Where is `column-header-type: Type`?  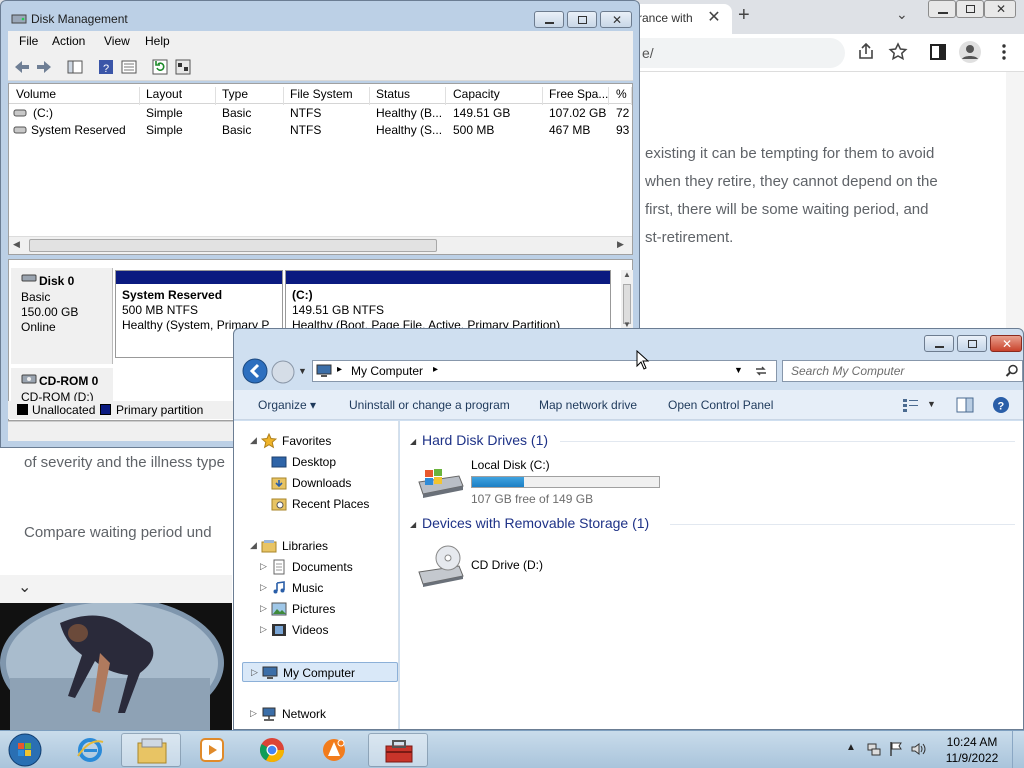
column-header-type: Type is located at coordinates (253, 96).